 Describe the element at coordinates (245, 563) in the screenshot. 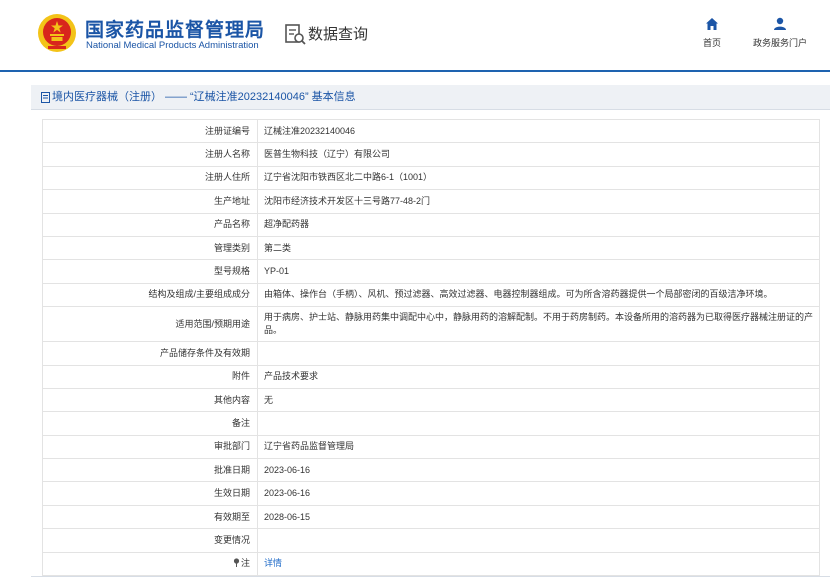

I see `note-label: 注` at that location.